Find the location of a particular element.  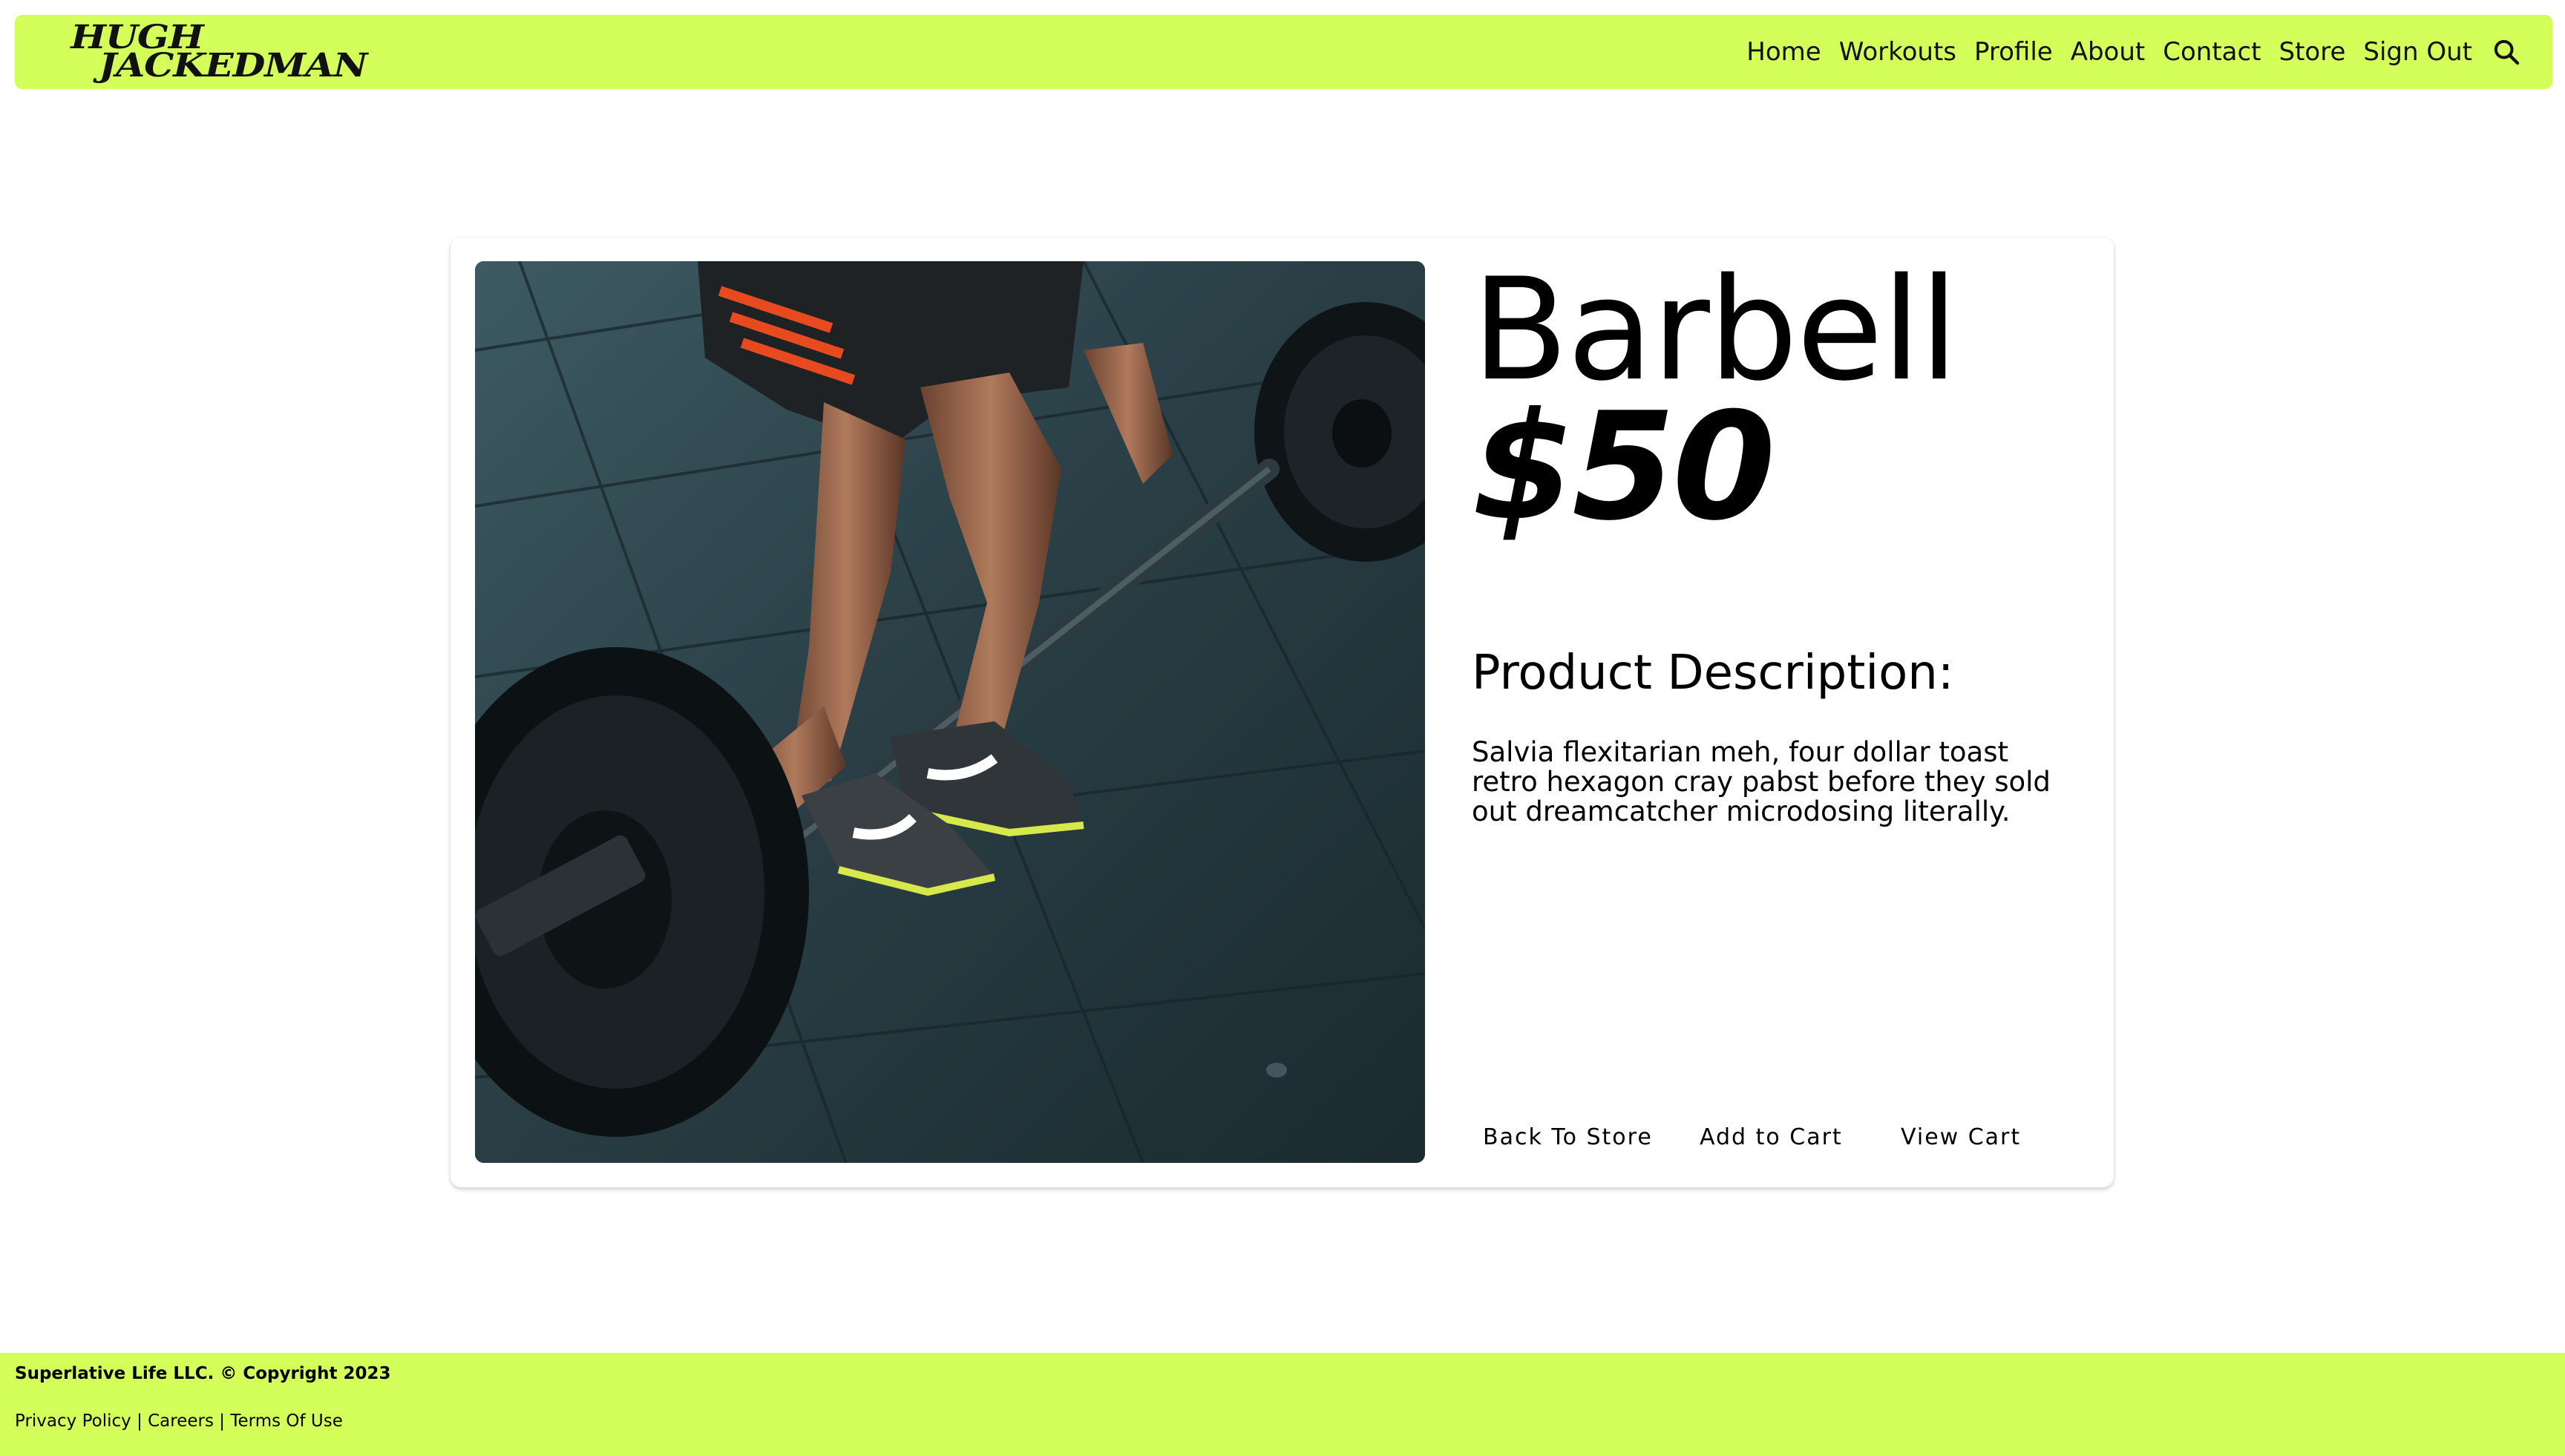

privacy-policy-link: Privacy Policy is located at coordinates (73, 1421).